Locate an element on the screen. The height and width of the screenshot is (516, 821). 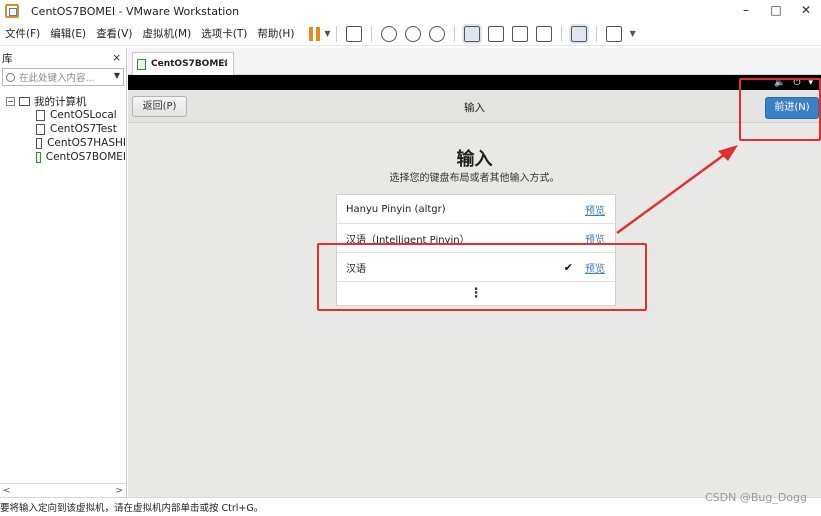
status-text: 要将输入定向到该虚拟机，请在虚拟机内部单击或按 Ctrl+G。 is located at coordinates (132, 508).